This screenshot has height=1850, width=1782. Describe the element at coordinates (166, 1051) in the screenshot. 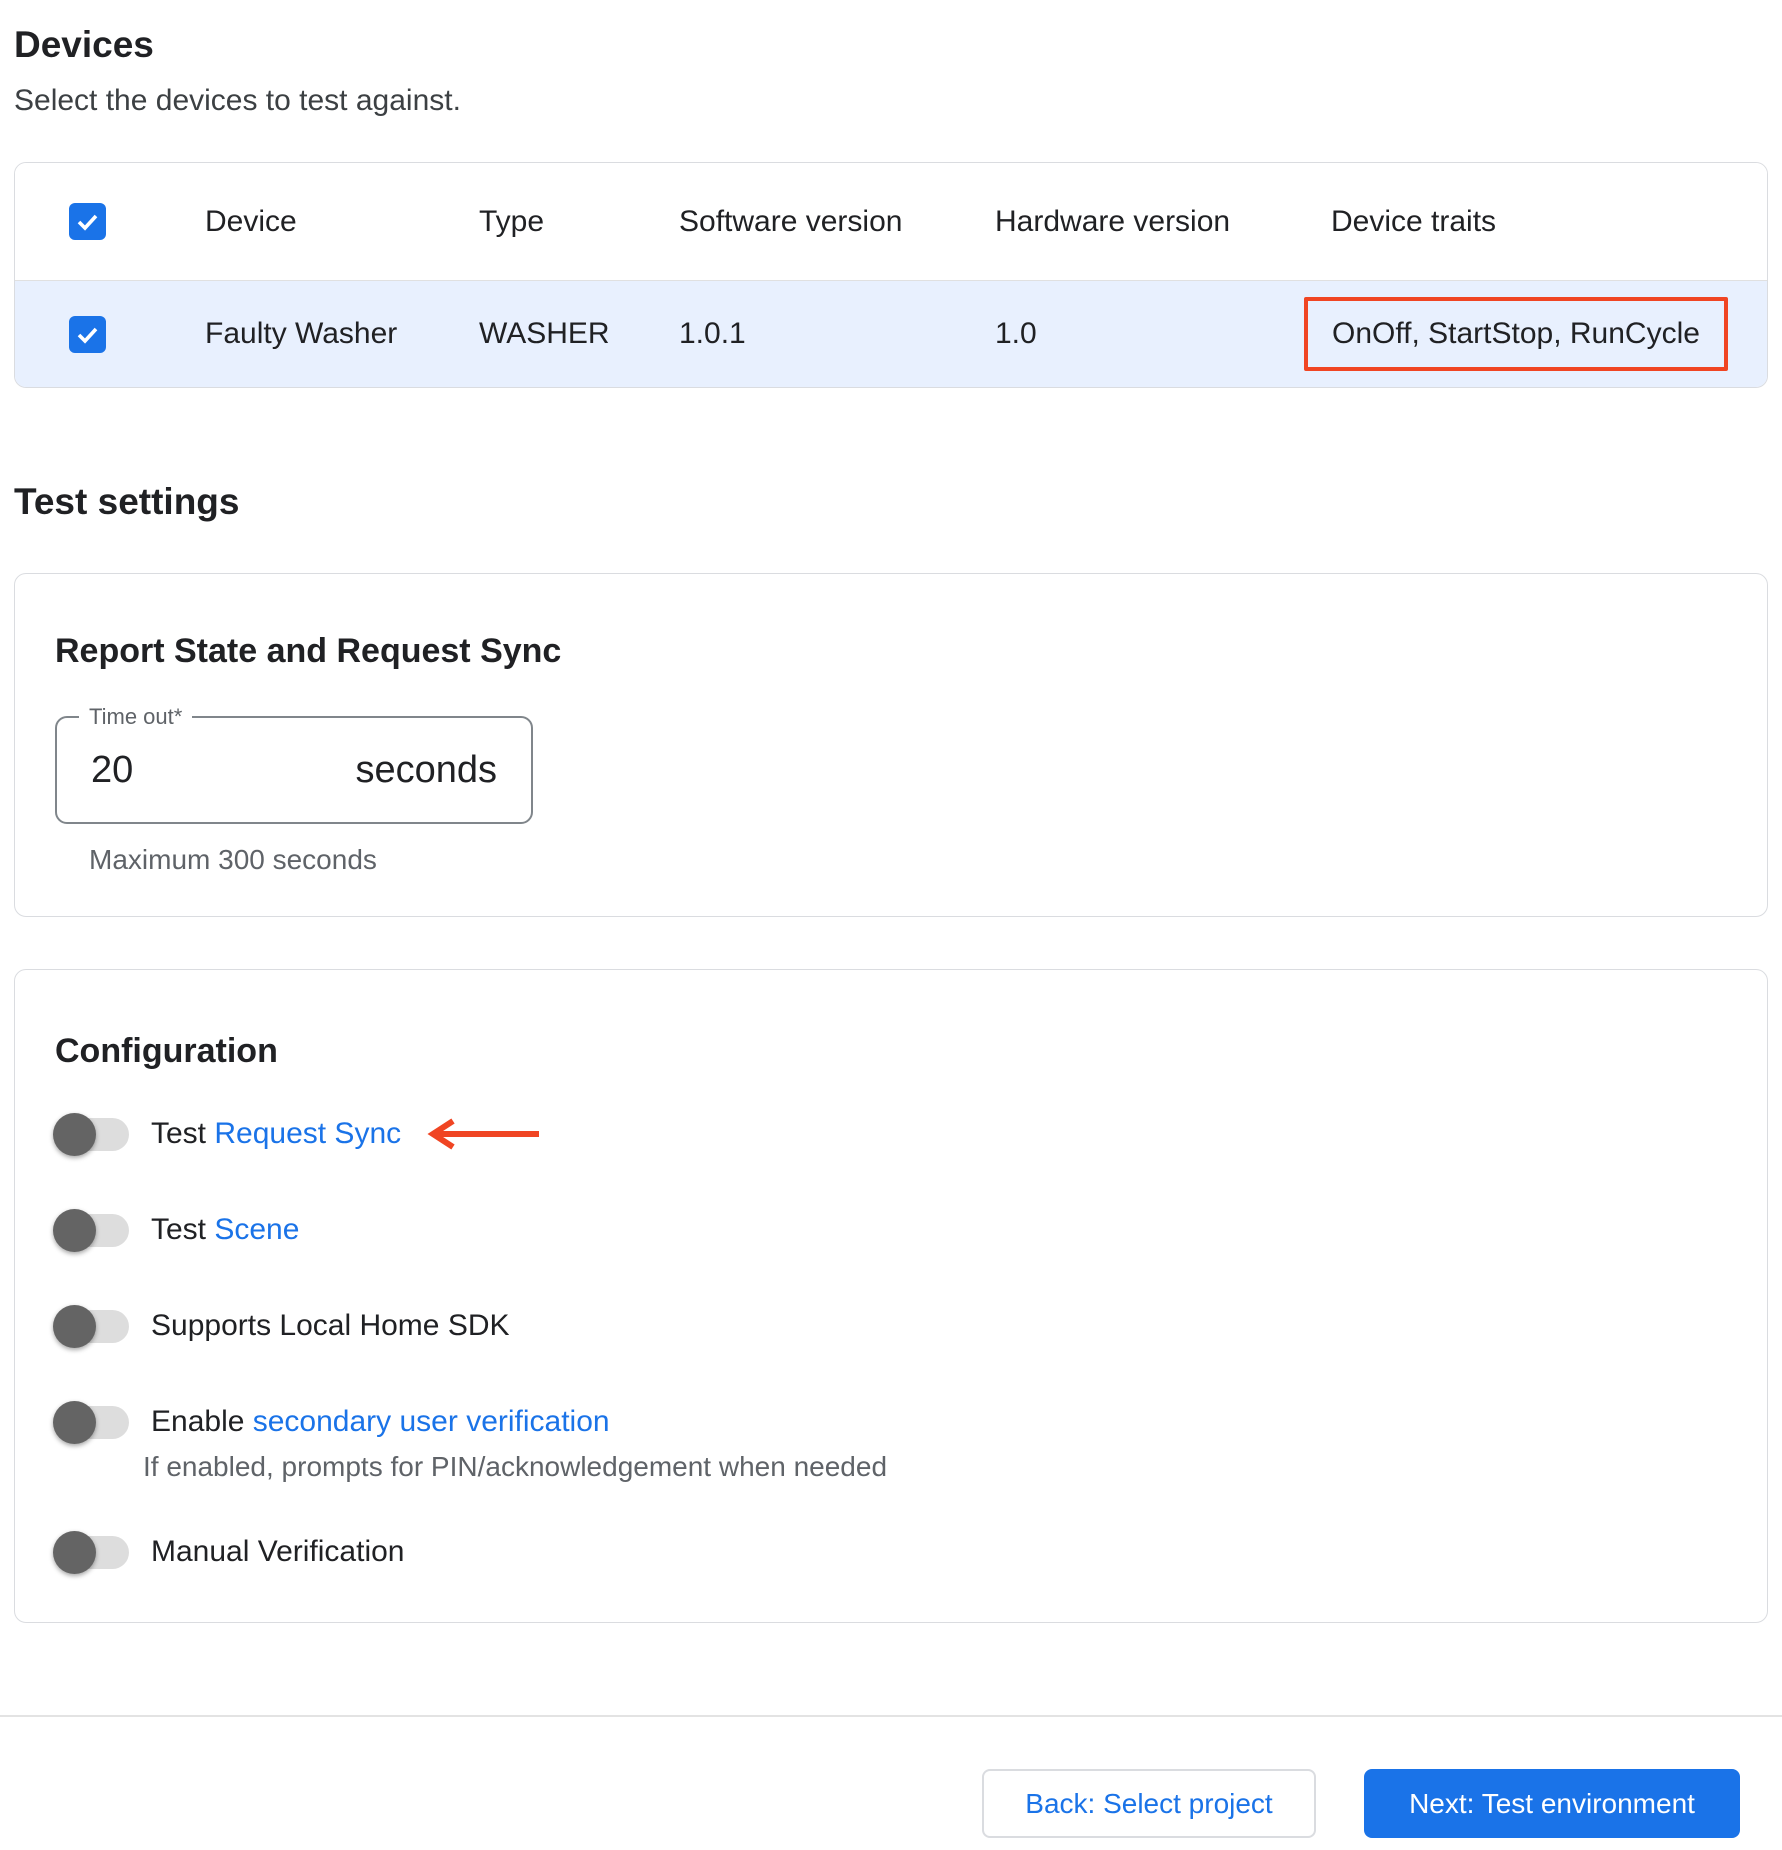

I see `configuration-card-title: Configuration` at that location.